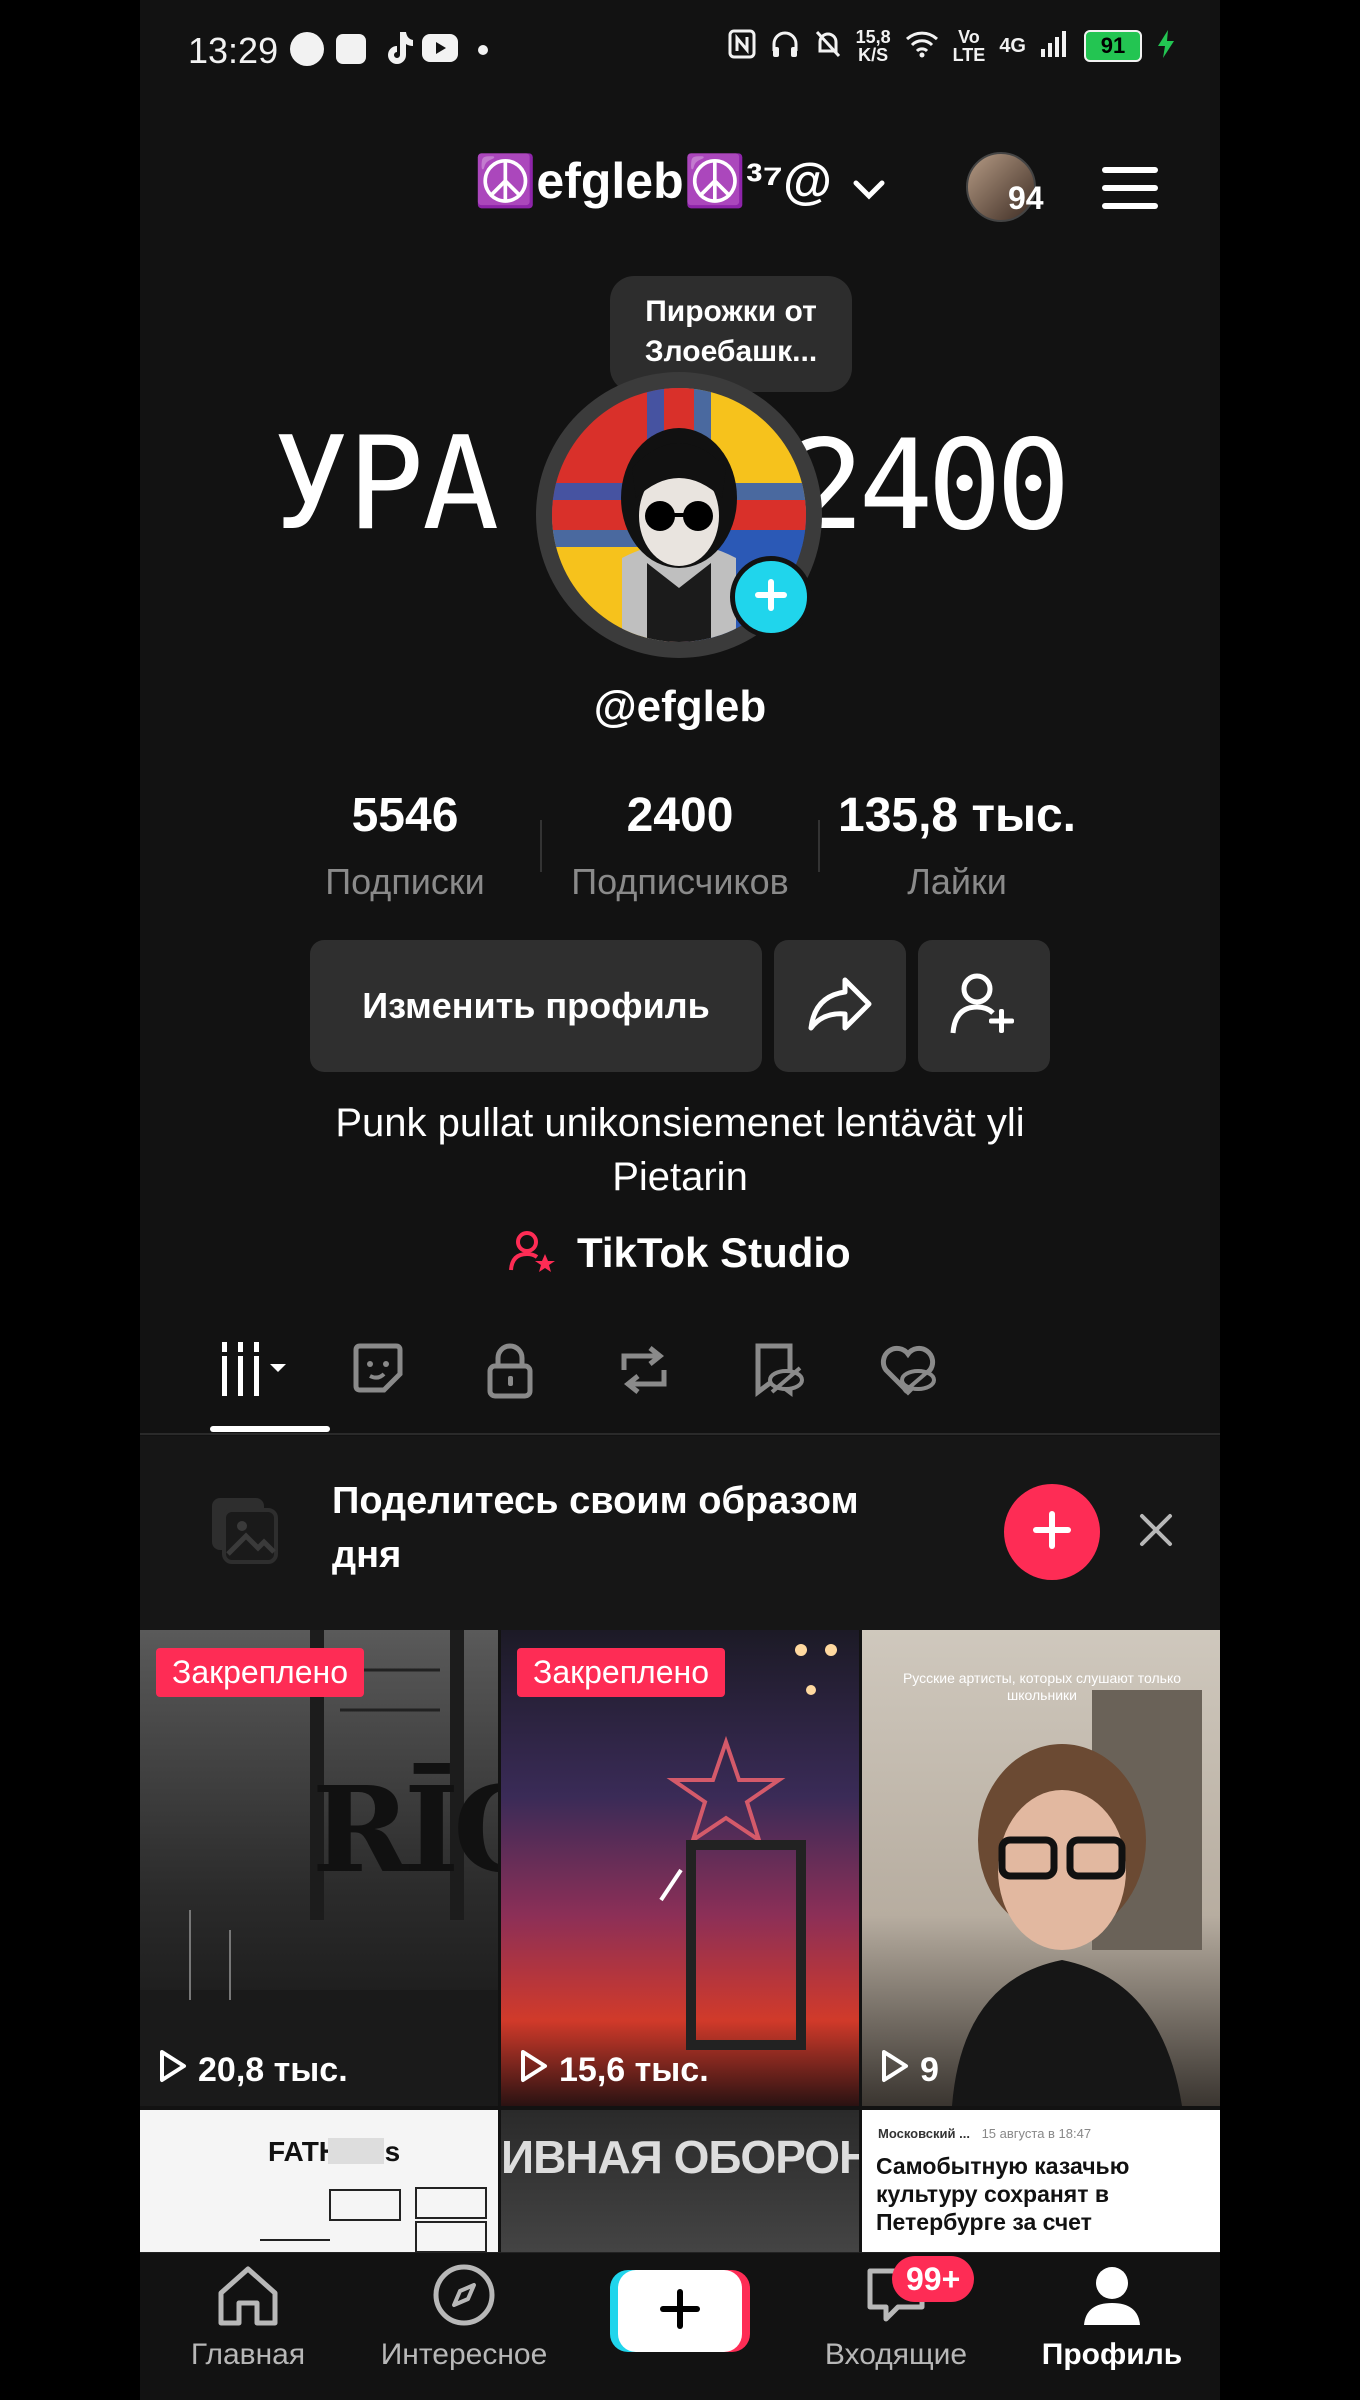 This screenshot has width=1360, height=2400. What do you see at coordinates (1112, 2299) in the screenshot?
I see `profile-icon` at bounding box center [1112, 2299].